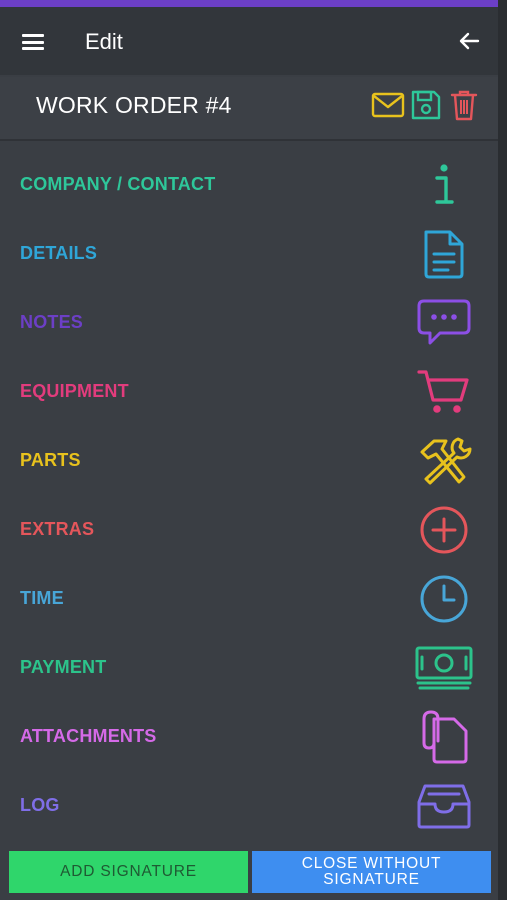 The width and height of the screenshot is (507, 900). I want to click on menu-item-extras: EXTRAS, so click(249, 529).